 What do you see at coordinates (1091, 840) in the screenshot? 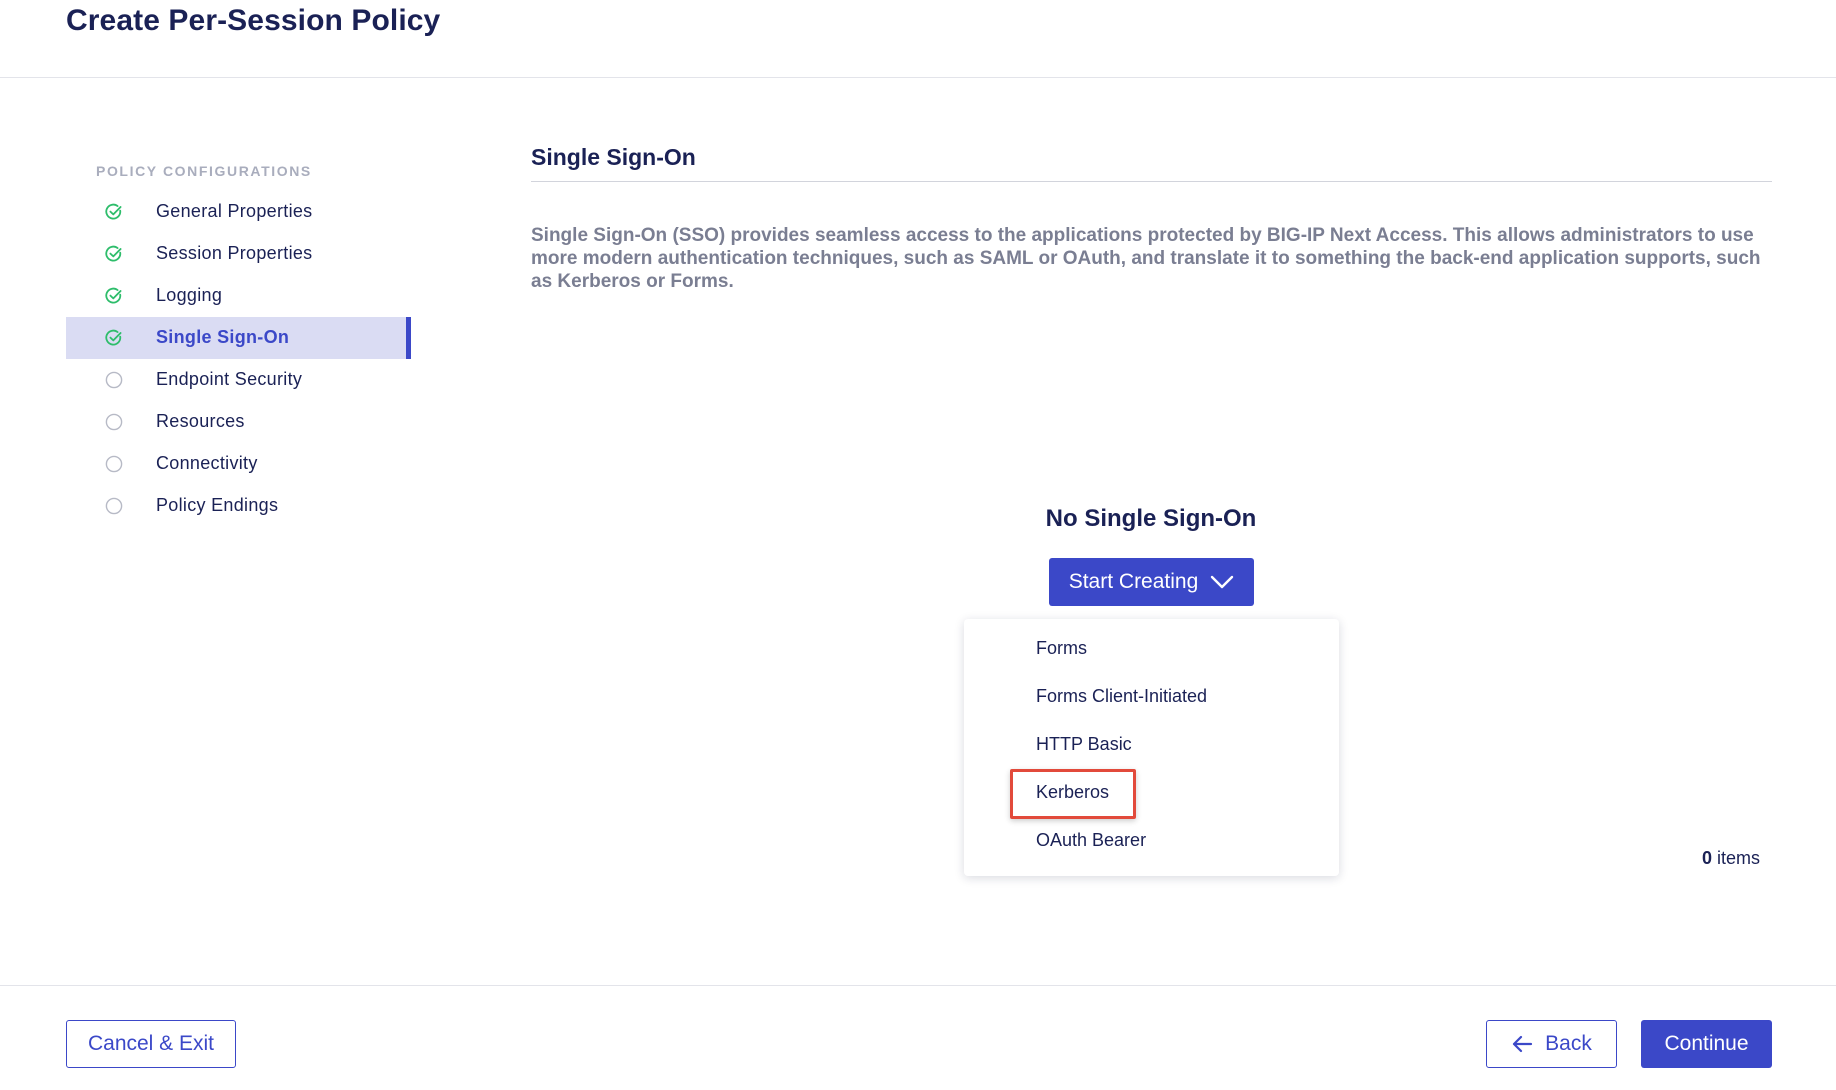
I see `menu-item-label: OAuth Bearer` at bounding box center [1091, 840].